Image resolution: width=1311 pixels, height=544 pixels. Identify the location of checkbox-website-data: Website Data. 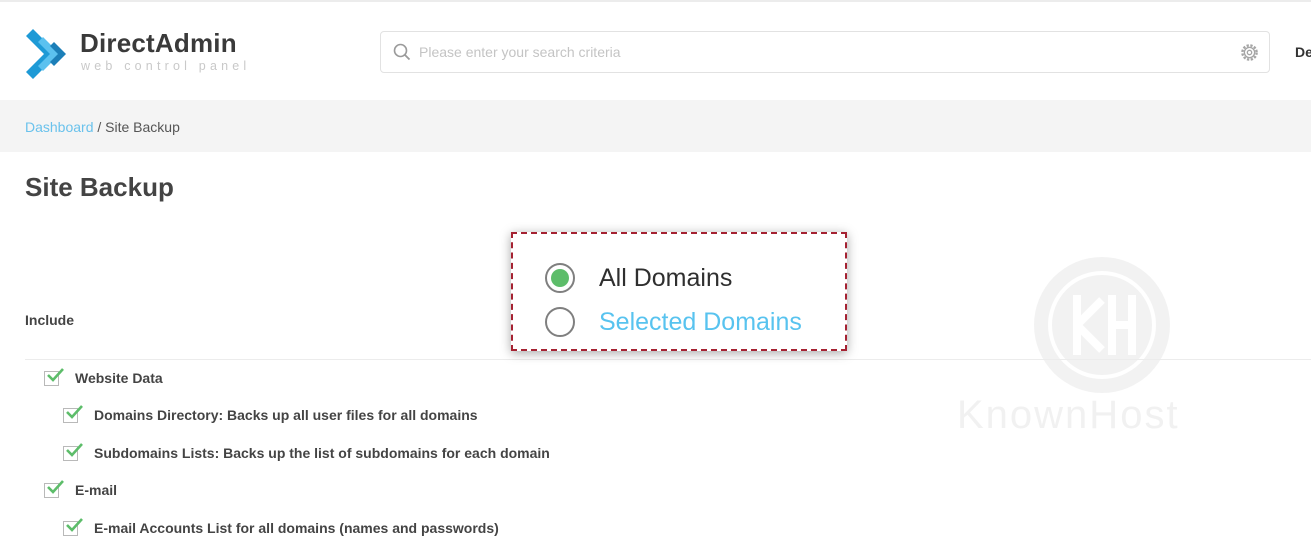
(103, 378).